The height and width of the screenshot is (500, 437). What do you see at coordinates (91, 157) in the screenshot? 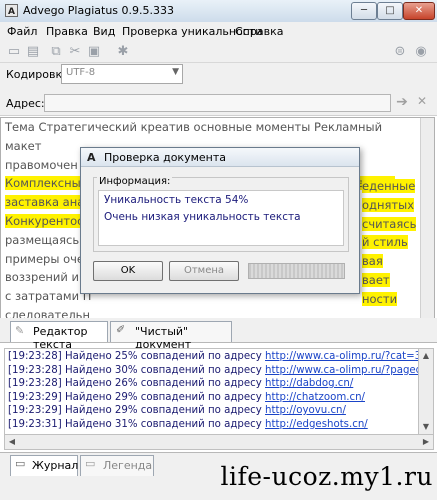
I see `dialog-app-icon: A` at bounding box center [91, 157].